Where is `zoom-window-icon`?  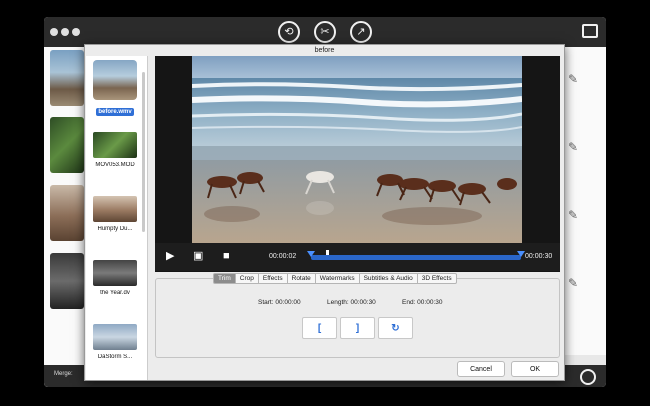 zoom-window-icon is located at coordinates (76, 32).